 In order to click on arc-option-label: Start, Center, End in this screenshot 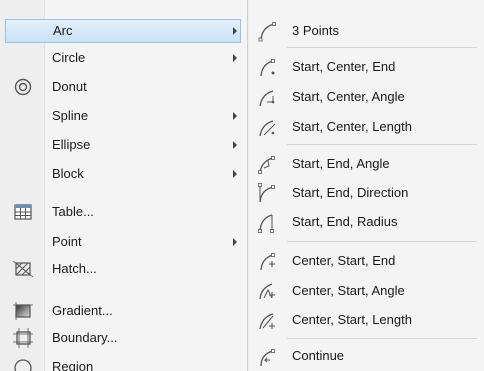, I will do `click(344, 66)`.